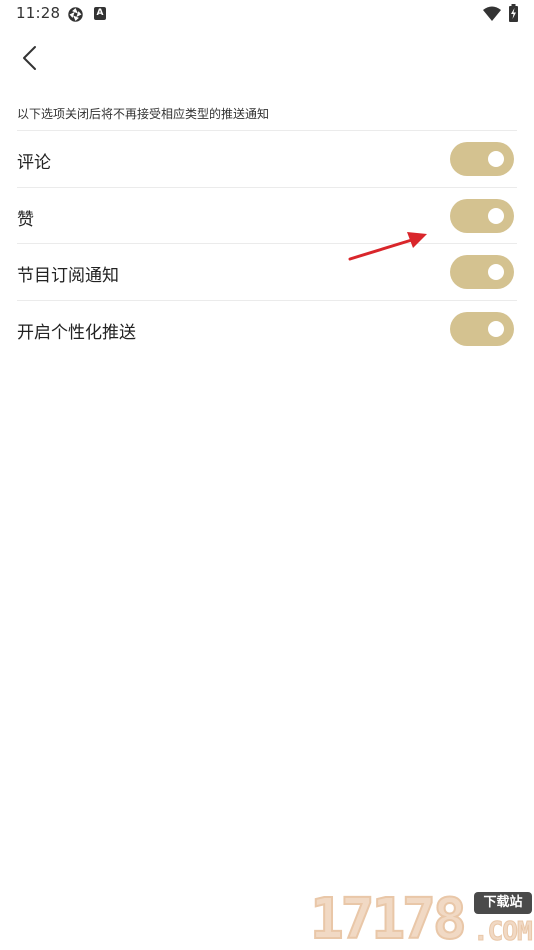 The height and width of the screenshot is (950, 534). I want to click on setting-row-comments: 评论, so click(267, 159).